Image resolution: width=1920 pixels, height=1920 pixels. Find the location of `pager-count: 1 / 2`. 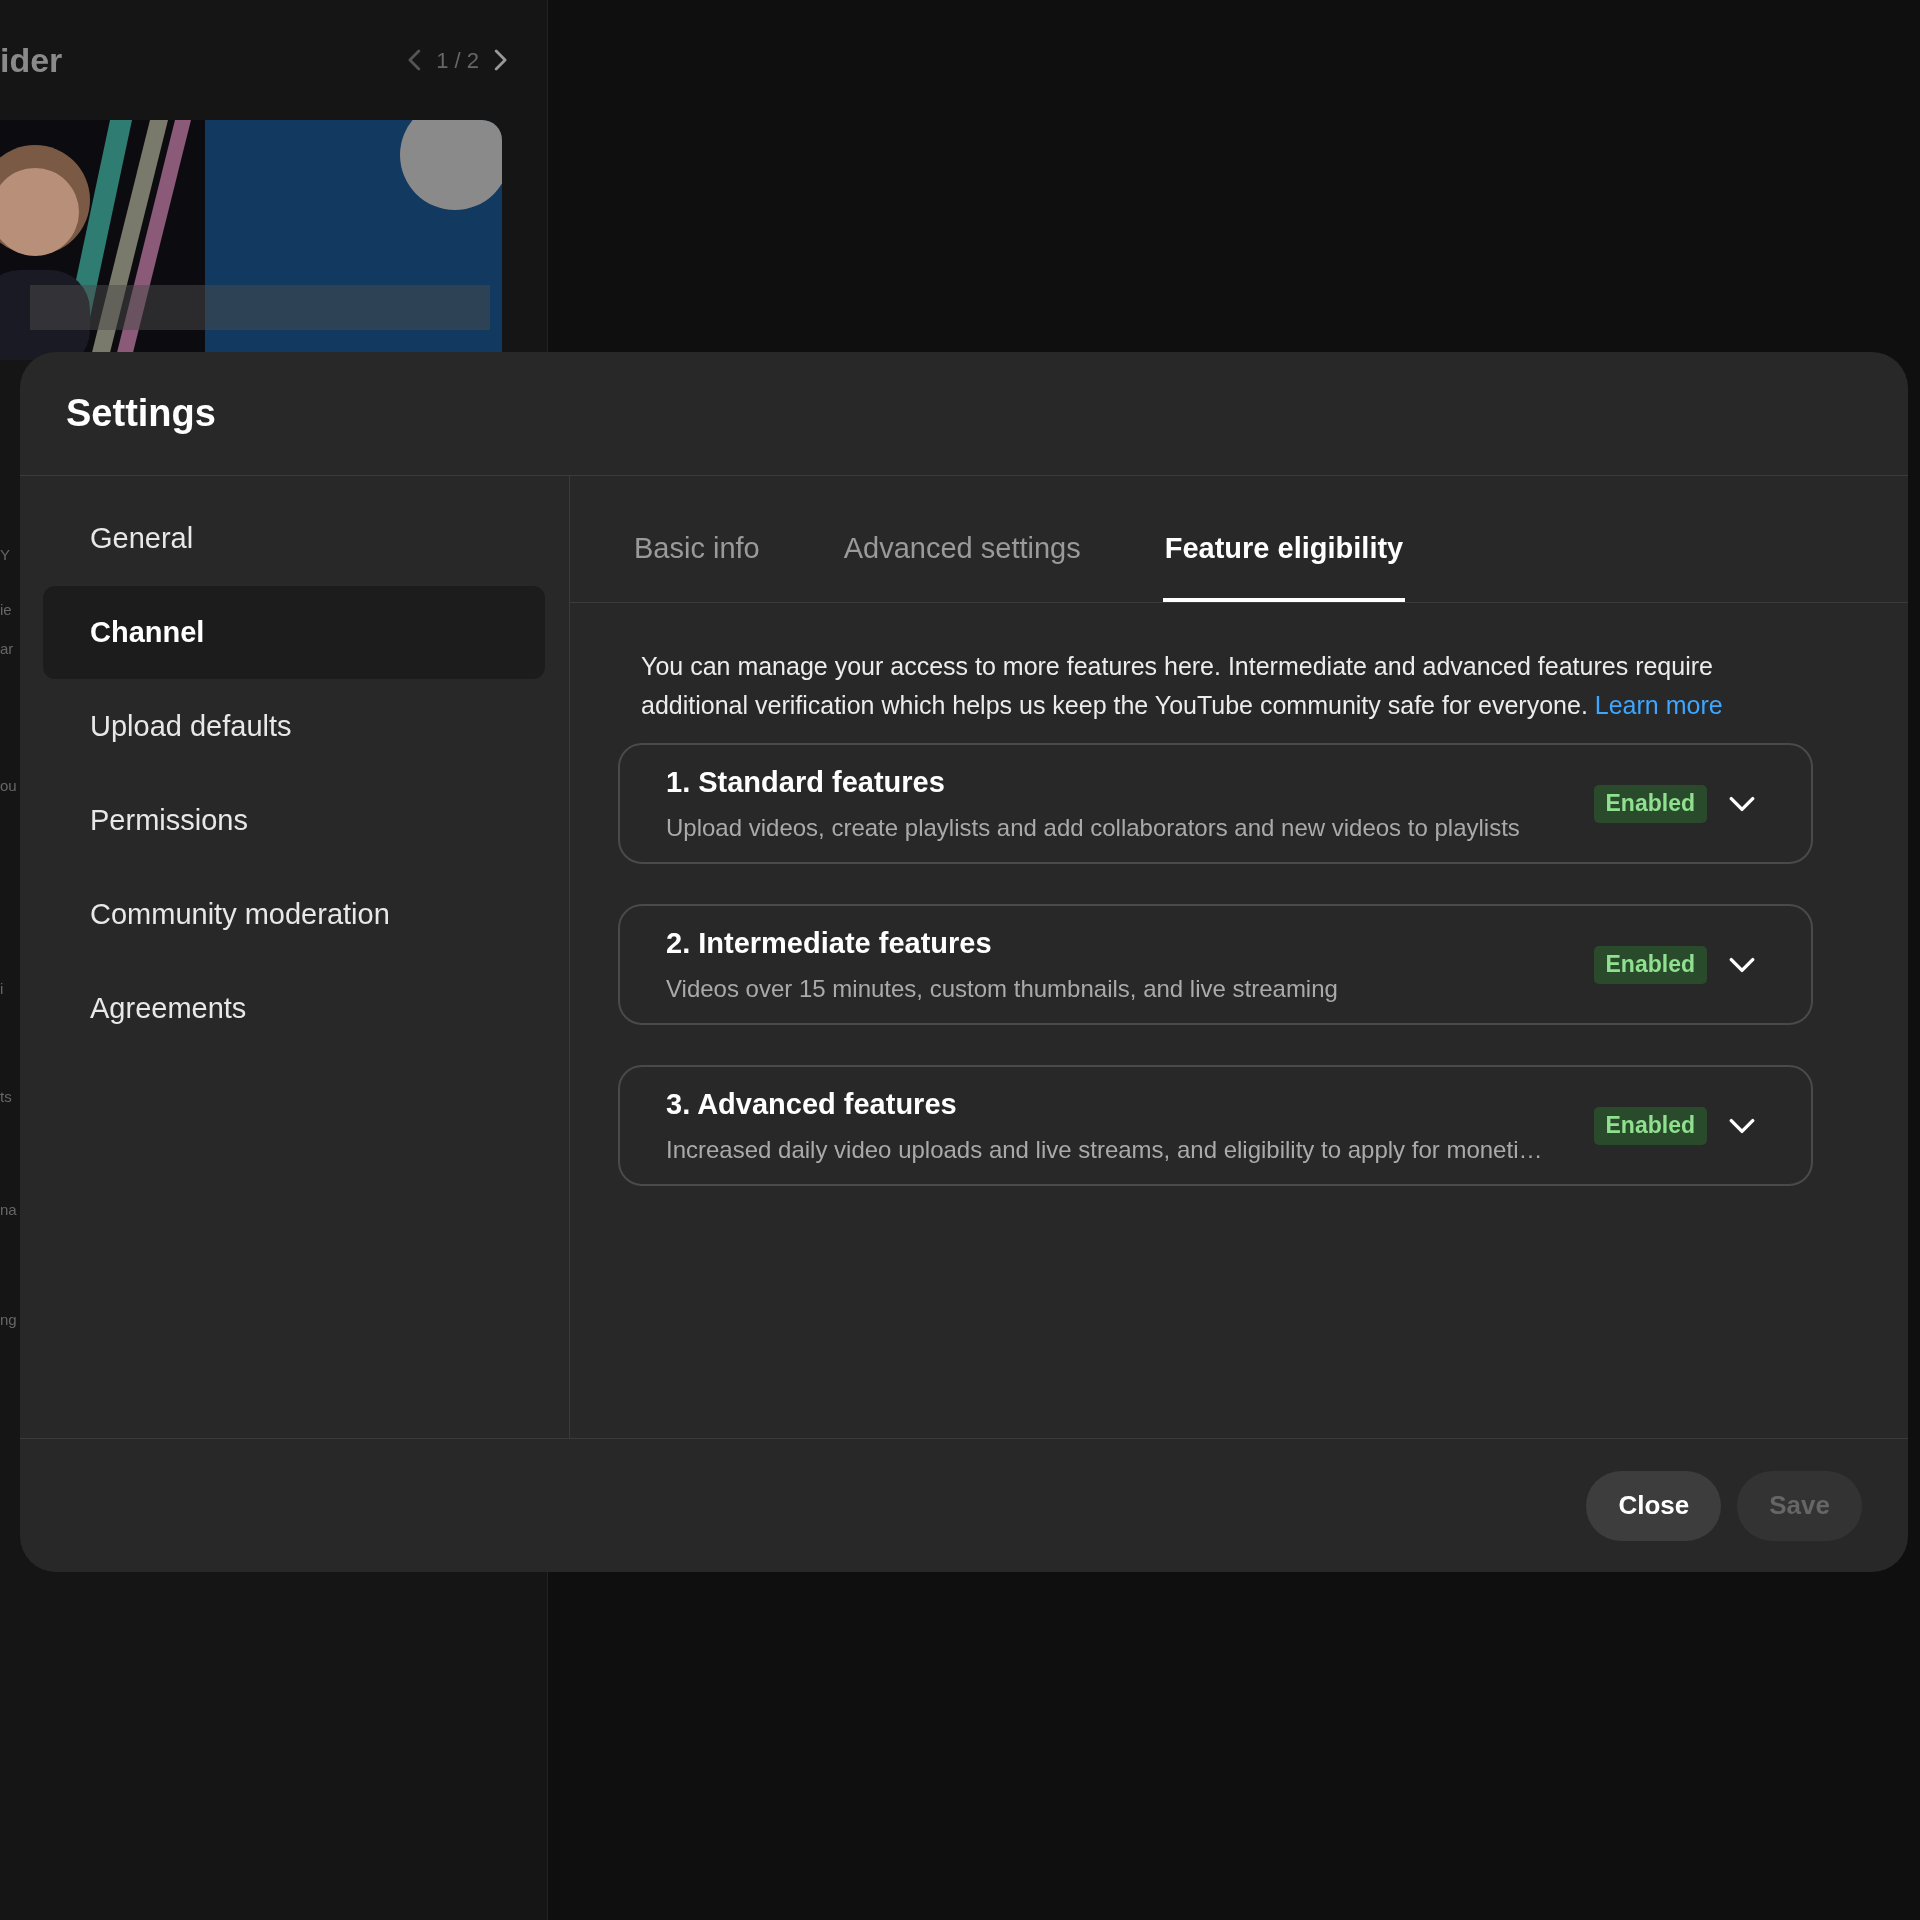

pager-count: 1 / 2 is located at coordinates (457, 60).